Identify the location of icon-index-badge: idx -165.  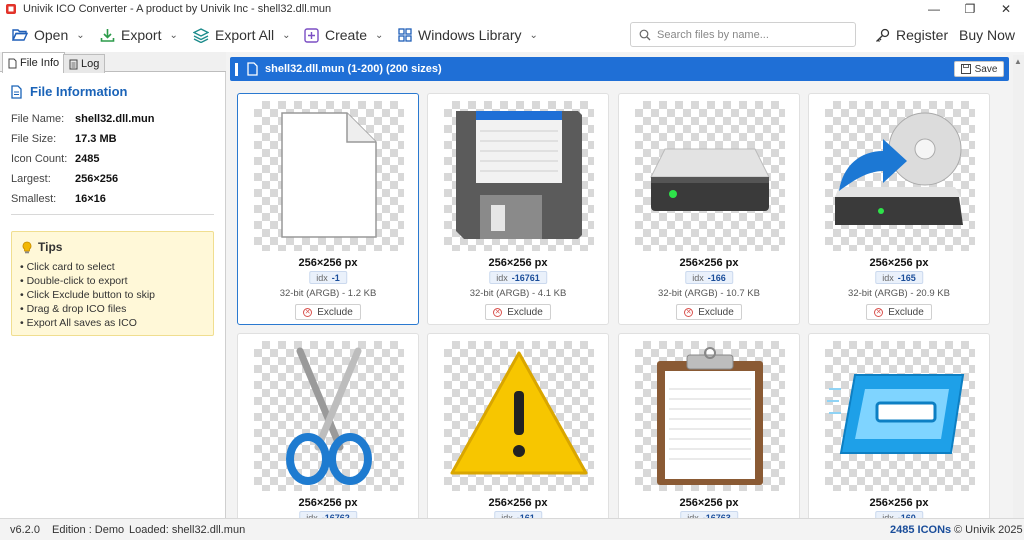
(899, 277).